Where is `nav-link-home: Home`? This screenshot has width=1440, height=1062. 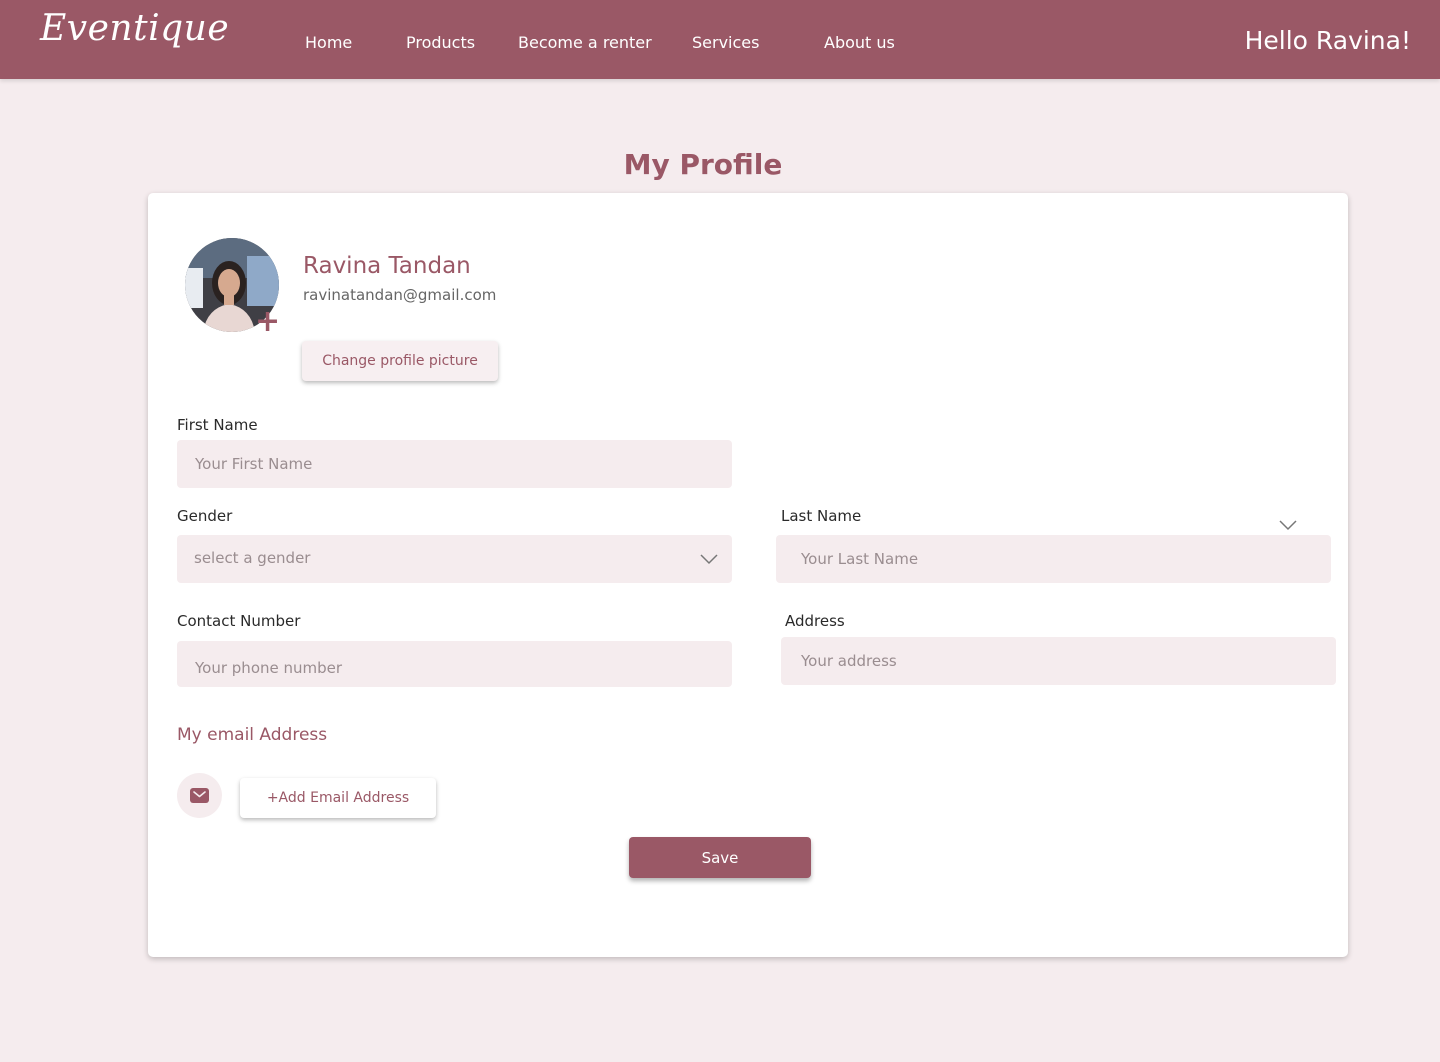
nav-link-home: Home is located at coordinates (328, 42).